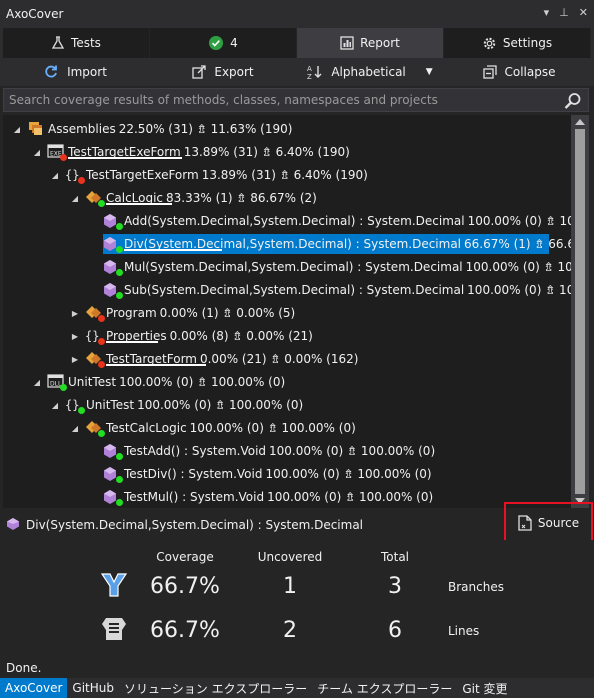 This screenshot has height=698, width=594. Describe the element at coordinates (266, 152) in the screenshot. I see `tree-node-stats: 13.89% (31) ⇯ 6.40% (190)` at that location.